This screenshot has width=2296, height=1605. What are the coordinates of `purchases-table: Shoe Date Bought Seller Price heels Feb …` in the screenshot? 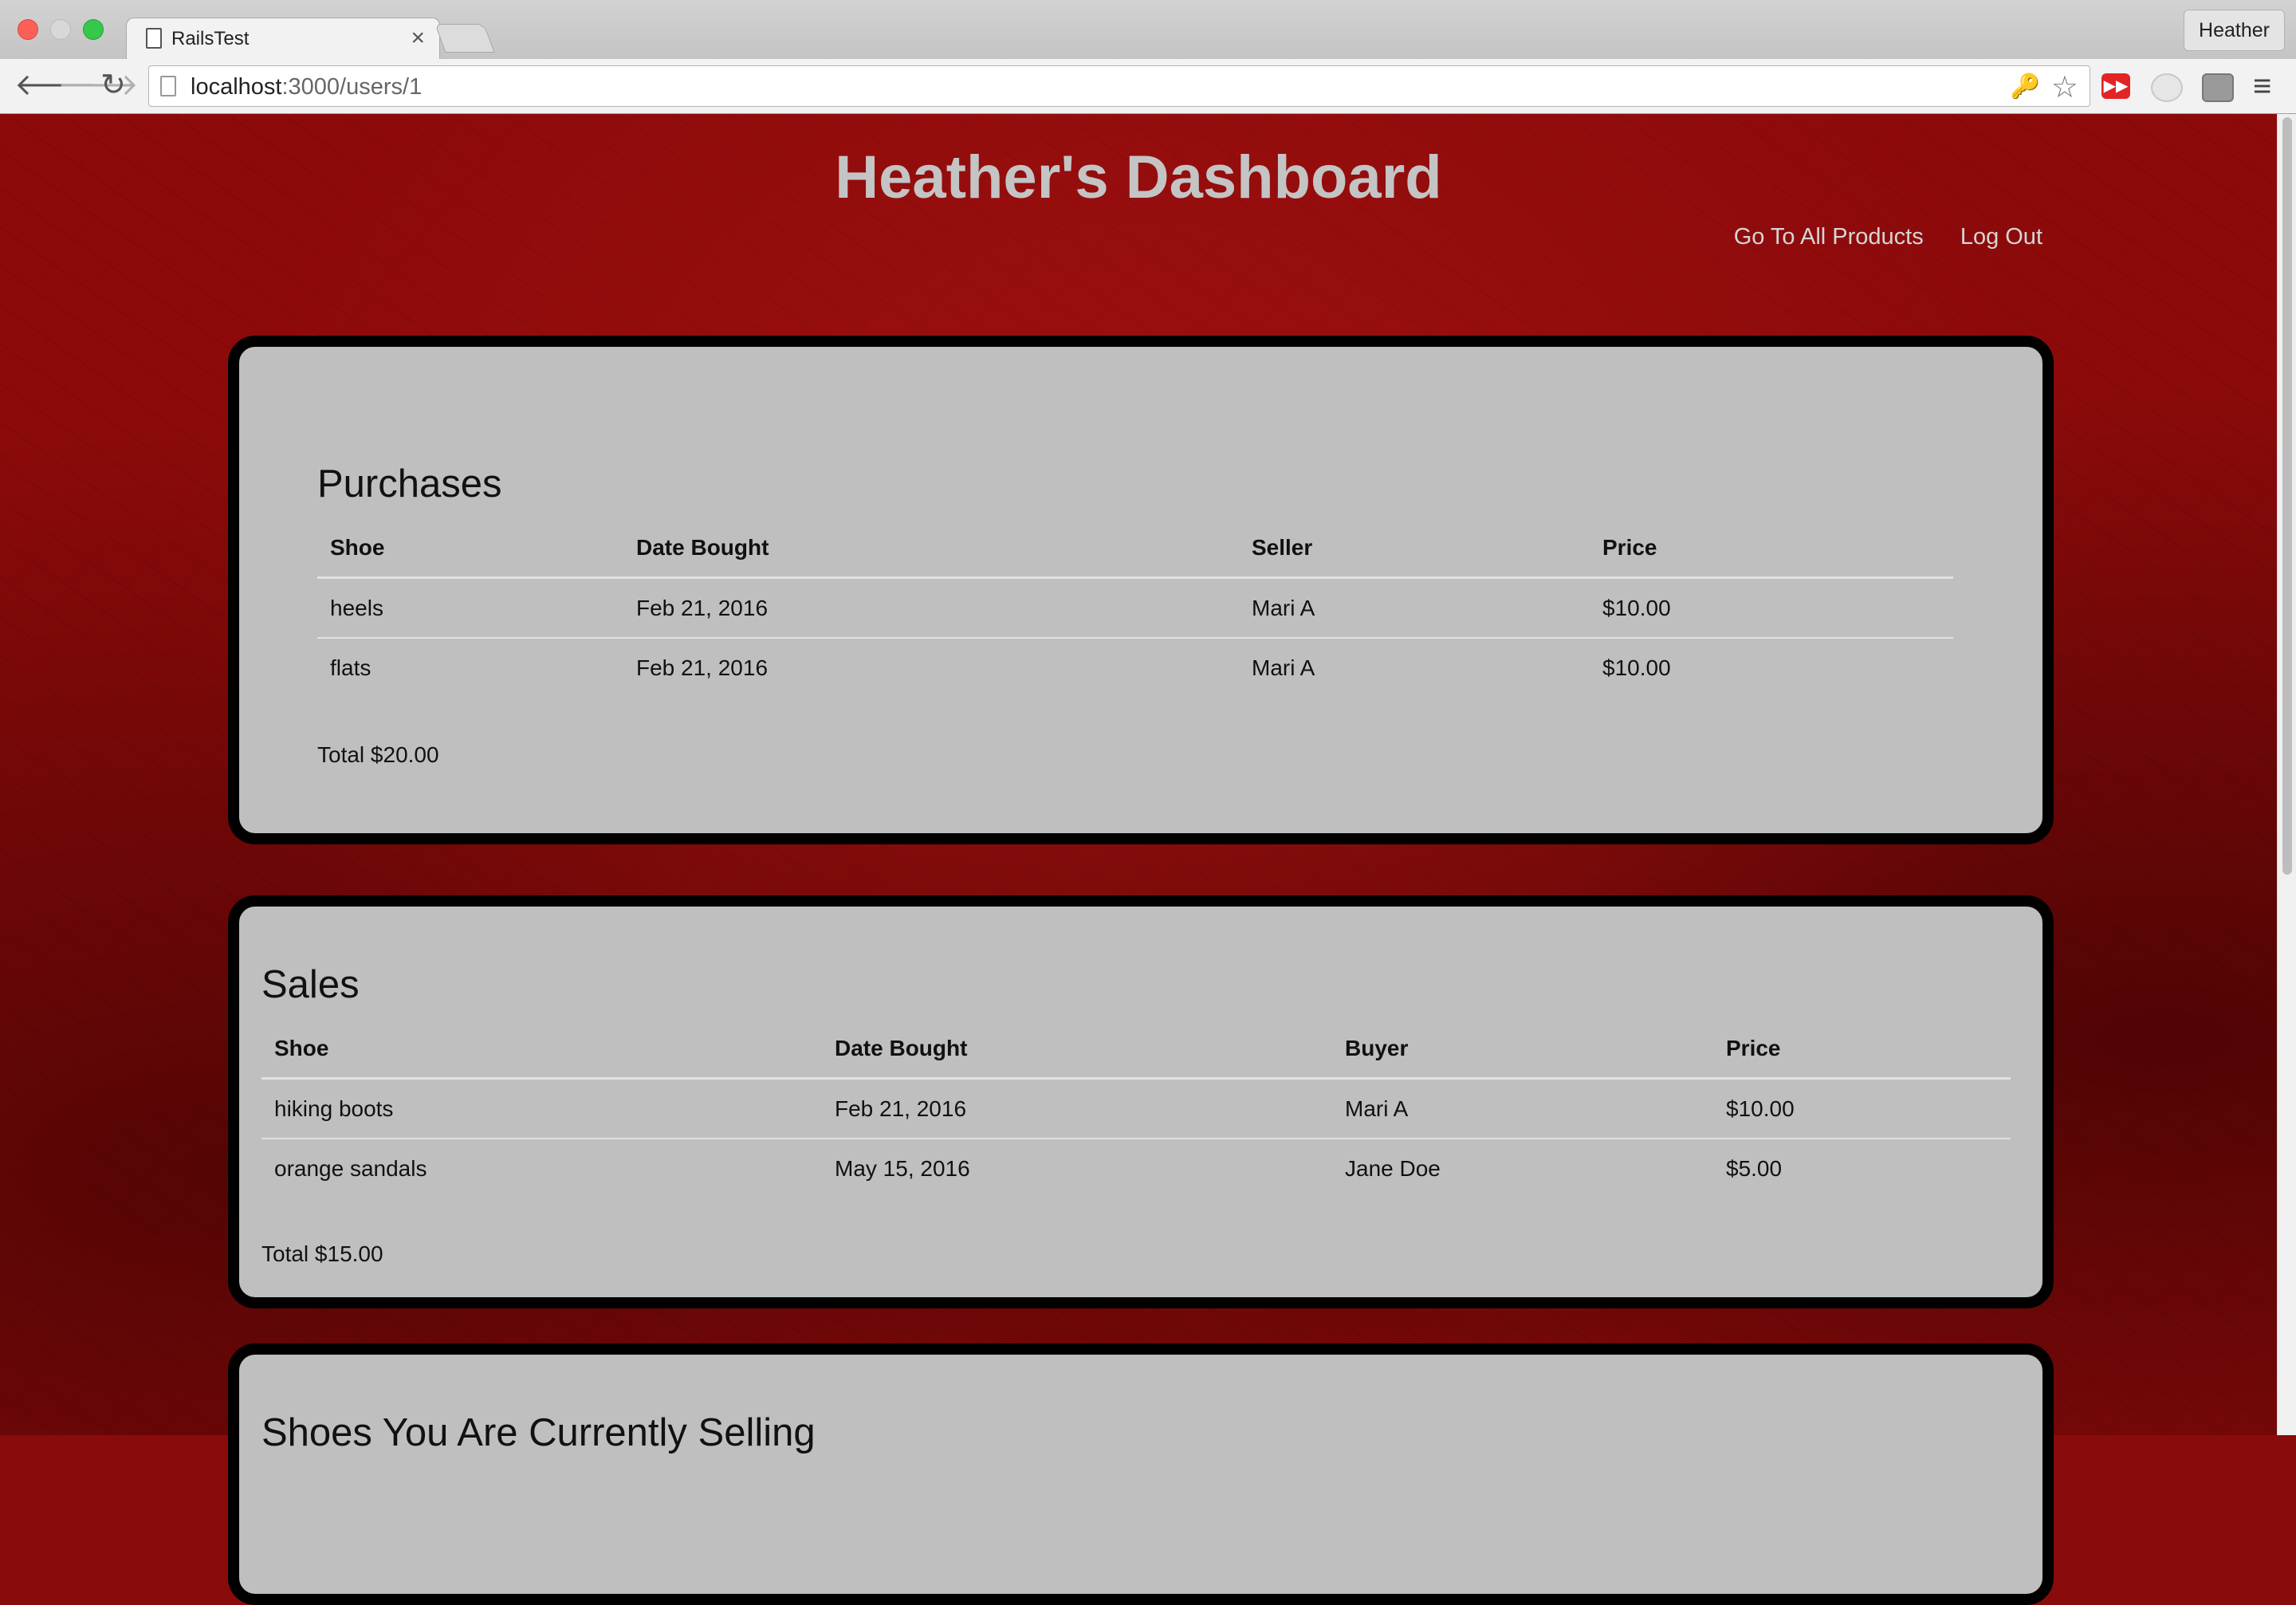 It's located at (1135, 608).